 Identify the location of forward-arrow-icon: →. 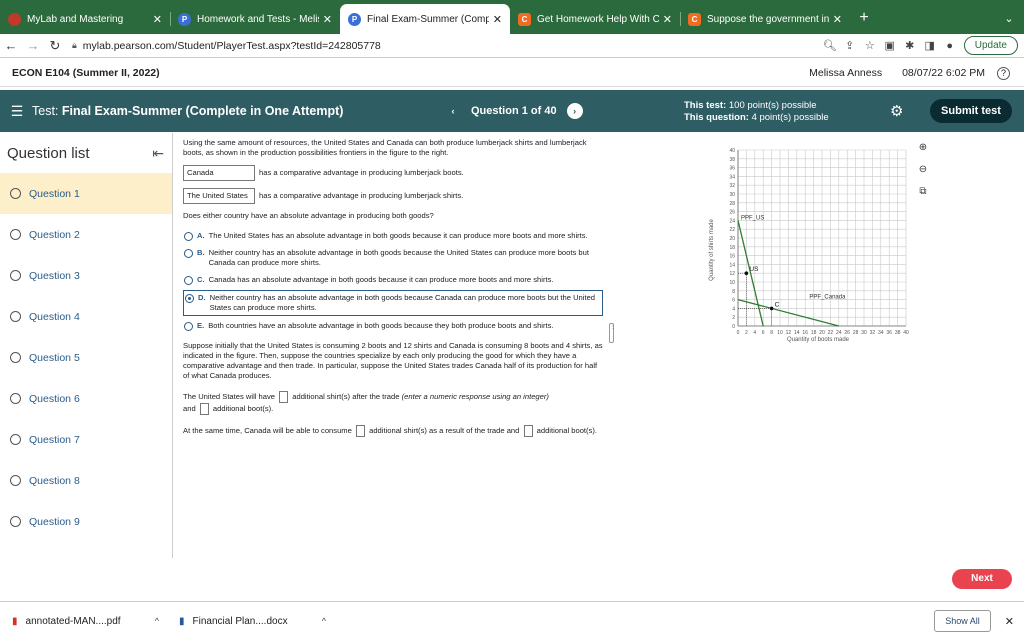
(33, 45).